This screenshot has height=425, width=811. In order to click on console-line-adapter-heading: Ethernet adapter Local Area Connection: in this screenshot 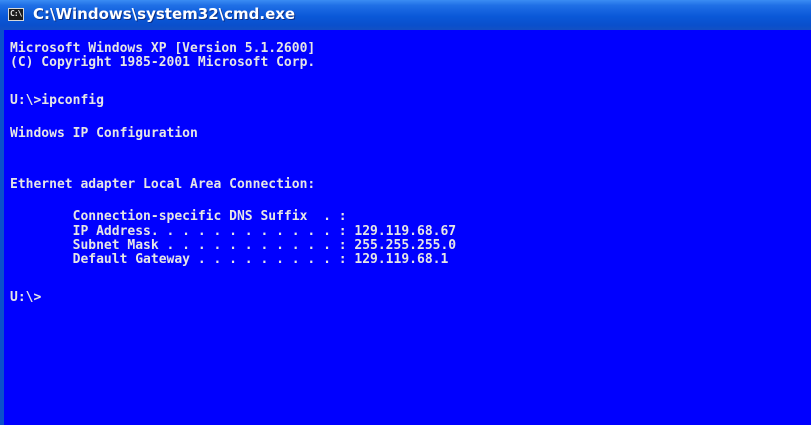, I will do `click(163, 184)`.